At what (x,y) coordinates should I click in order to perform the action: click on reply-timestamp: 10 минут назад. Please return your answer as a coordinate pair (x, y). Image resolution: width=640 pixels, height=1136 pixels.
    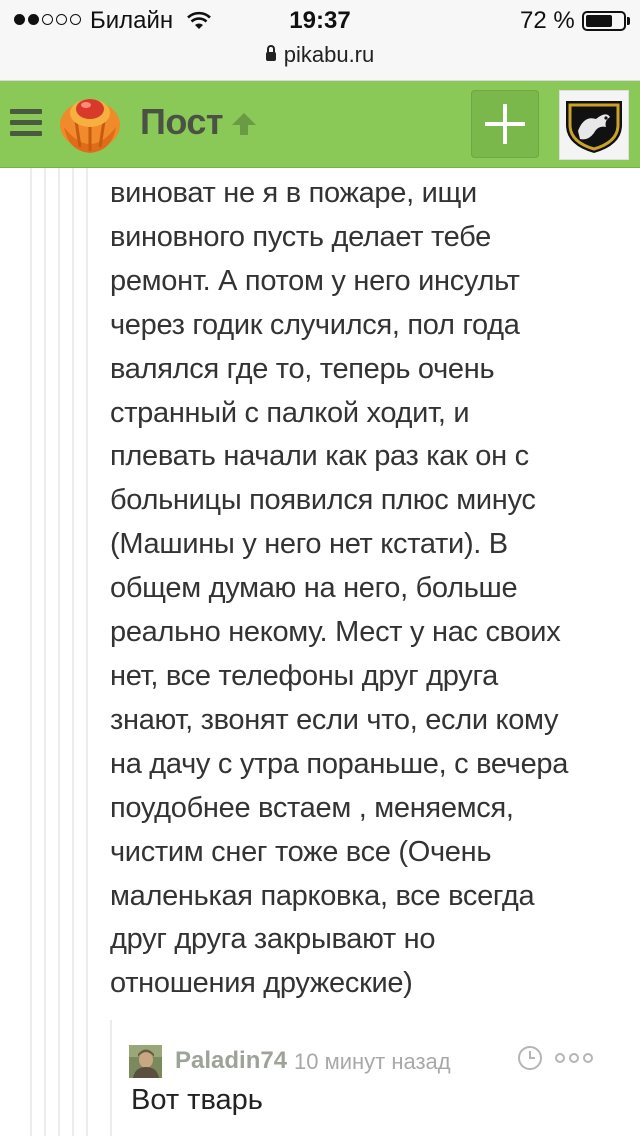
    Looking at the image, I should click on (372, 1061).